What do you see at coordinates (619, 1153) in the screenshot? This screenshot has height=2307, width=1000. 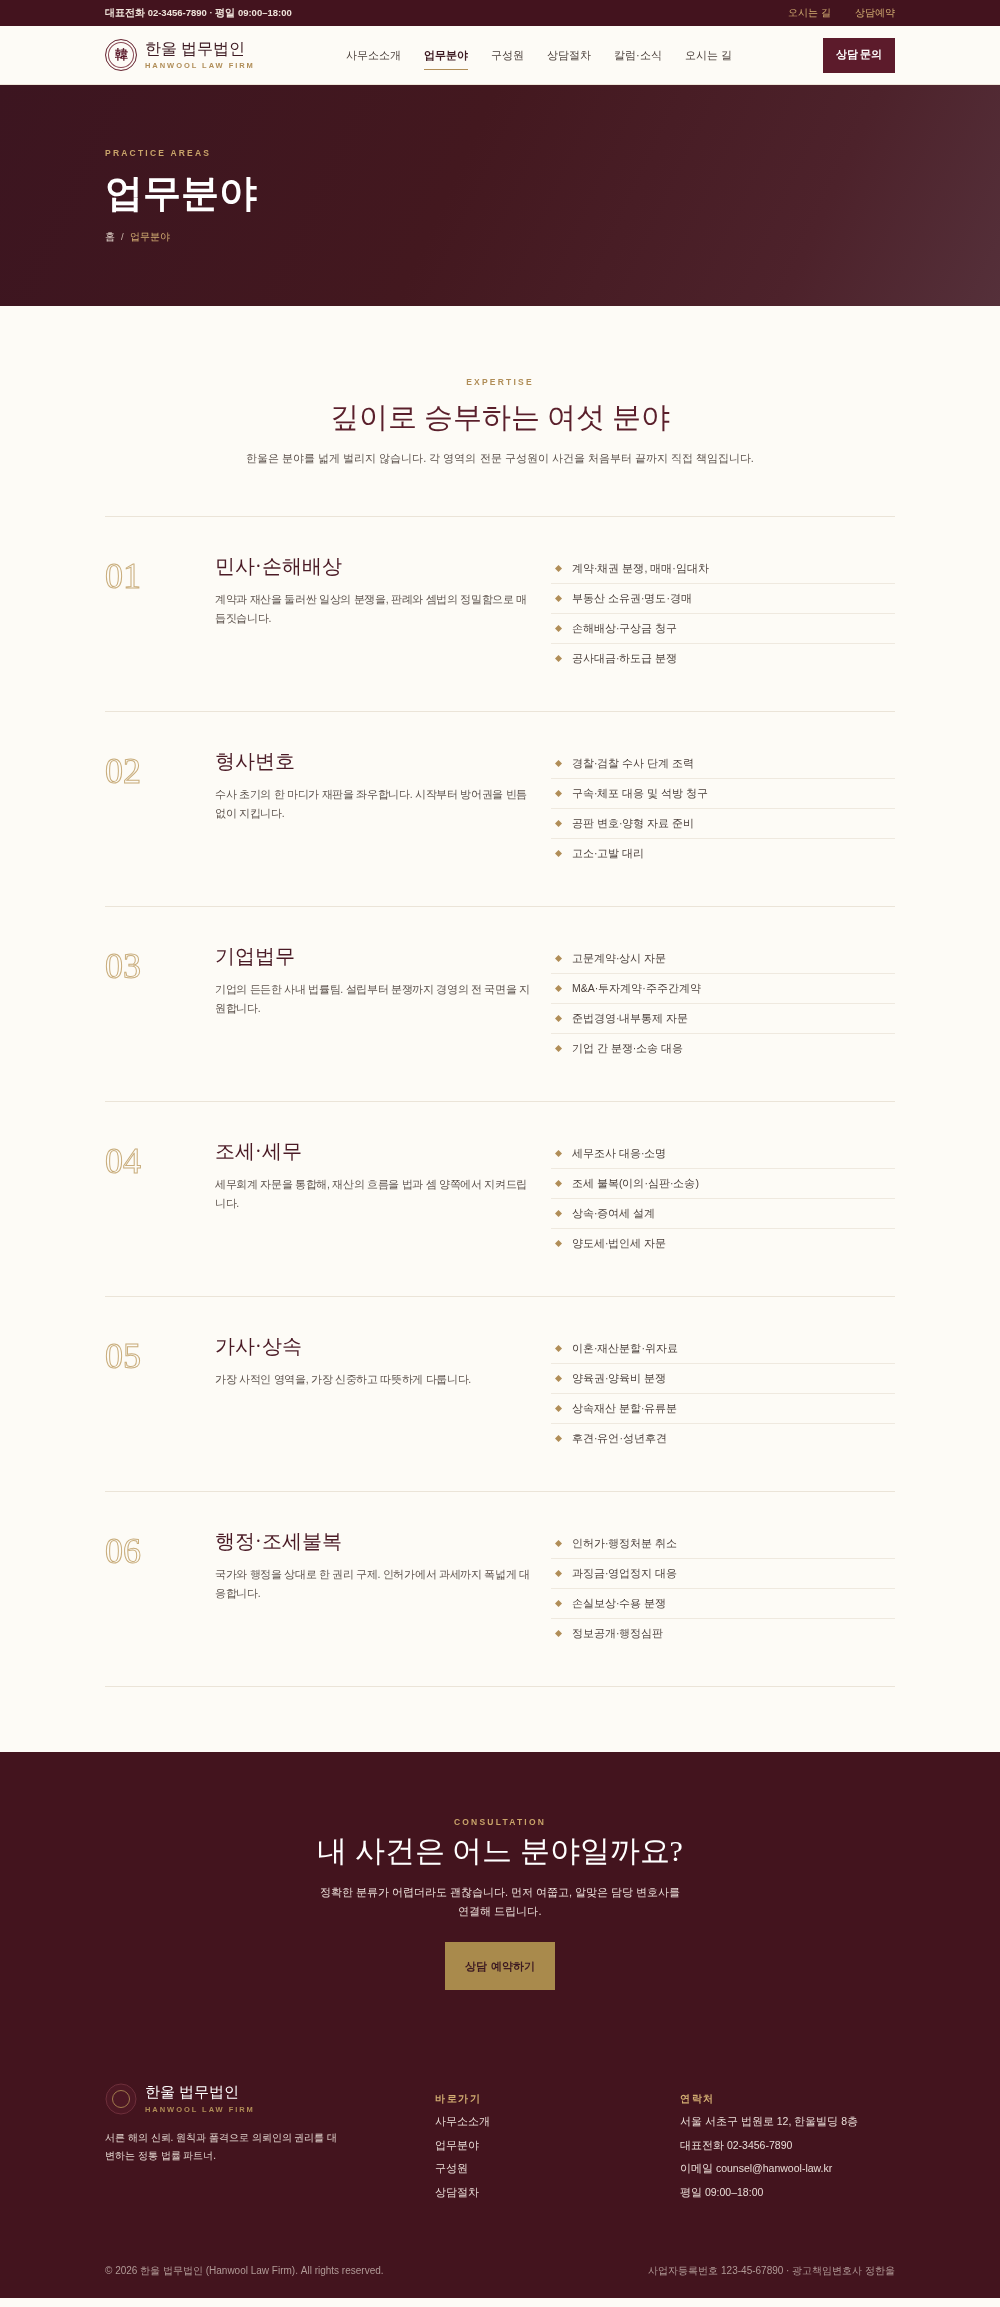 I see `service-item: 세무조사 대응·소명` at bounding box center [619, 1153].